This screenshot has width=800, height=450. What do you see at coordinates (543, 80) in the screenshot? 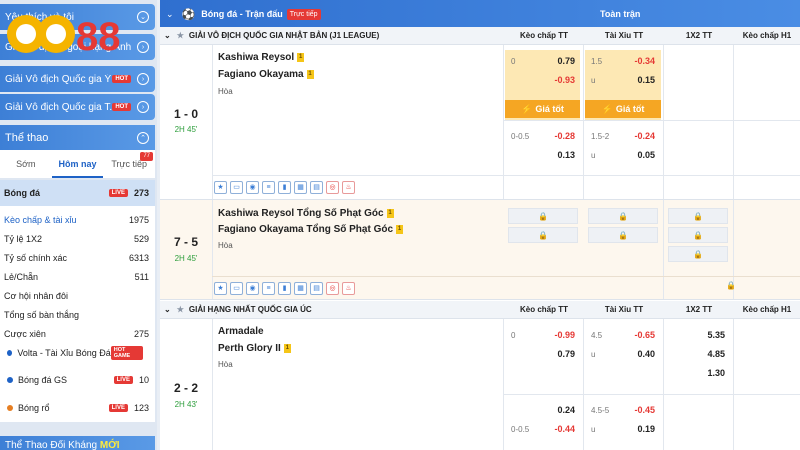
I see `odds-cell: -0.93` at bounding box center [543, 80].